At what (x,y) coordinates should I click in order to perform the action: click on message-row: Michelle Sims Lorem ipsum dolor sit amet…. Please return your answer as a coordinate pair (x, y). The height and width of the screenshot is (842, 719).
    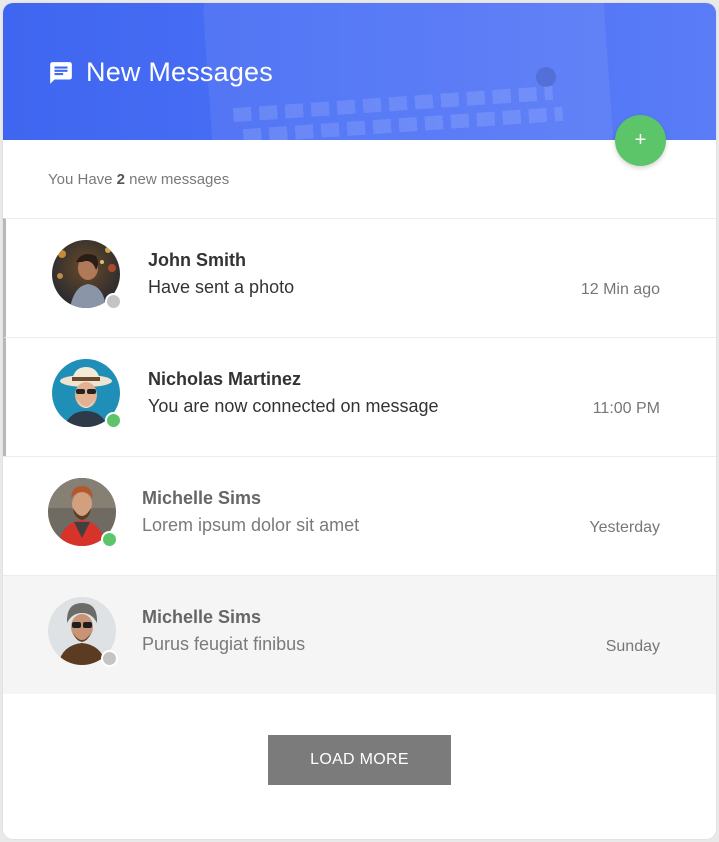
    Looking at the image, I should click on (359, 515).